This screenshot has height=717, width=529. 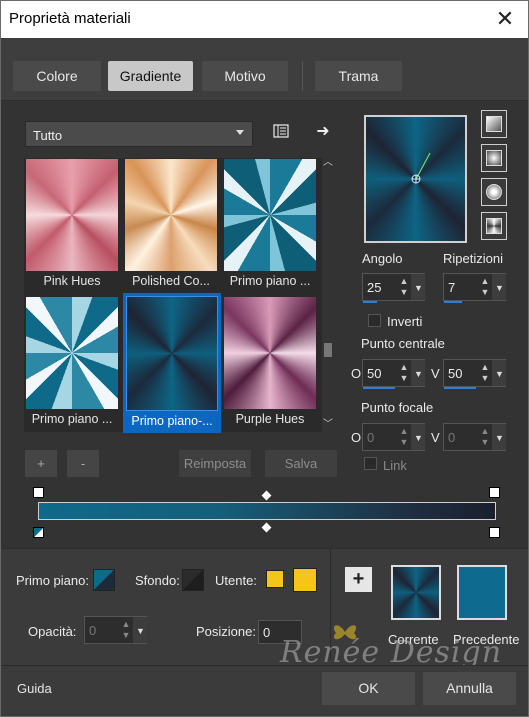 What do you see at coordinates (267, 511) in the screenshot?
I see `gradient-bar` at bounding box center [267, 511].